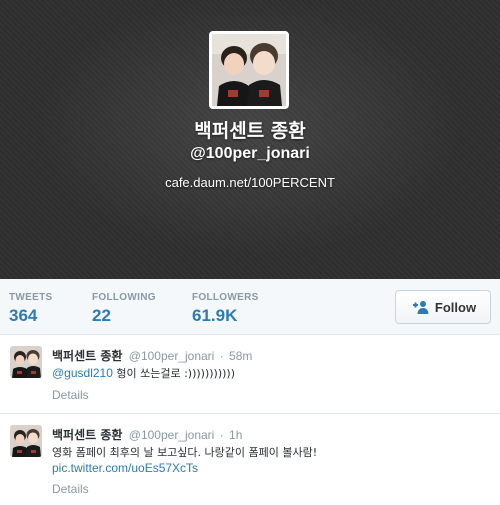 The width and height of the screenshot is (500, 505). I want to click on tweet-header: 백퍼센트 종환 @100per_jonari · 1h, so click(147, 434).